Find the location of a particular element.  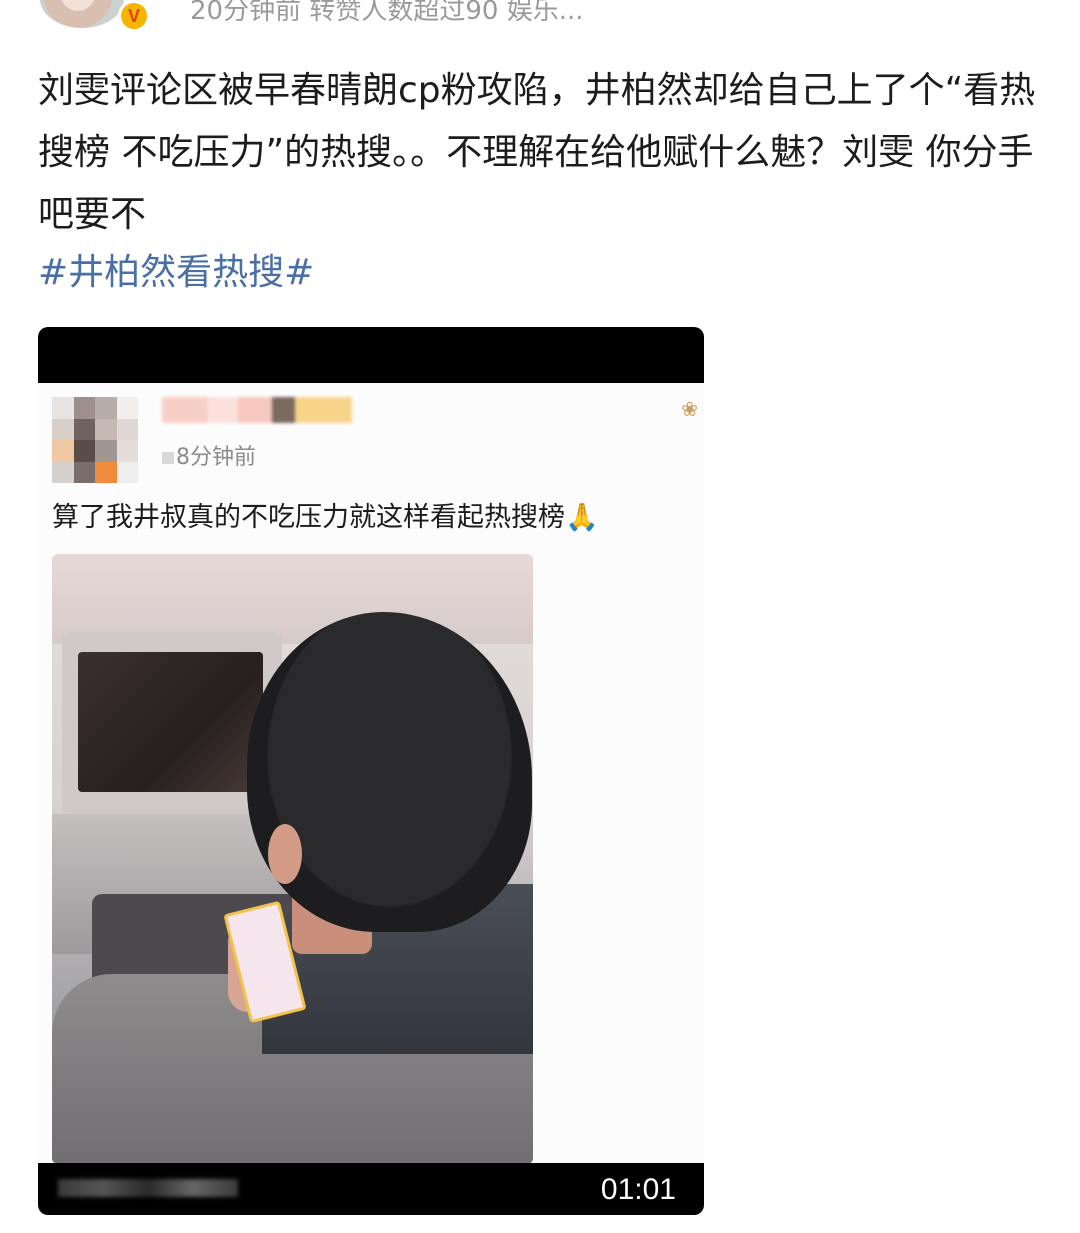

praying-hands-icon: 🙏 is located at coordinates (582, 517).